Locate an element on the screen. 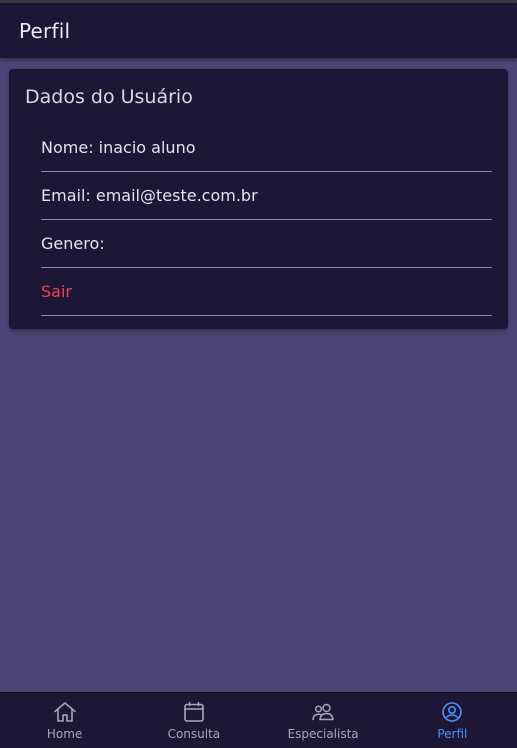  tab-bar: Home Consulta Especialista Perfil is located at coordinates (258, 720).